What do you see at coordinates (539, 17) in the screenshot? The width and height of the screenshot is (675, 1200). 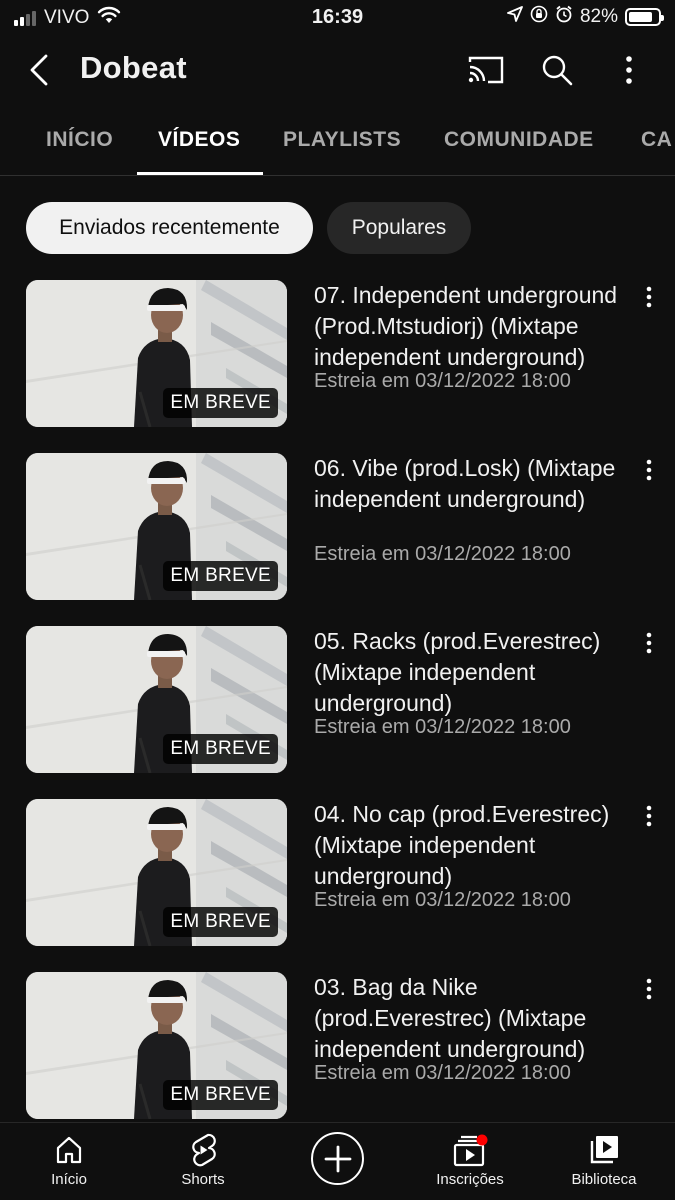 I see `orientation-lock-icon` at bounding box center [539, 17].